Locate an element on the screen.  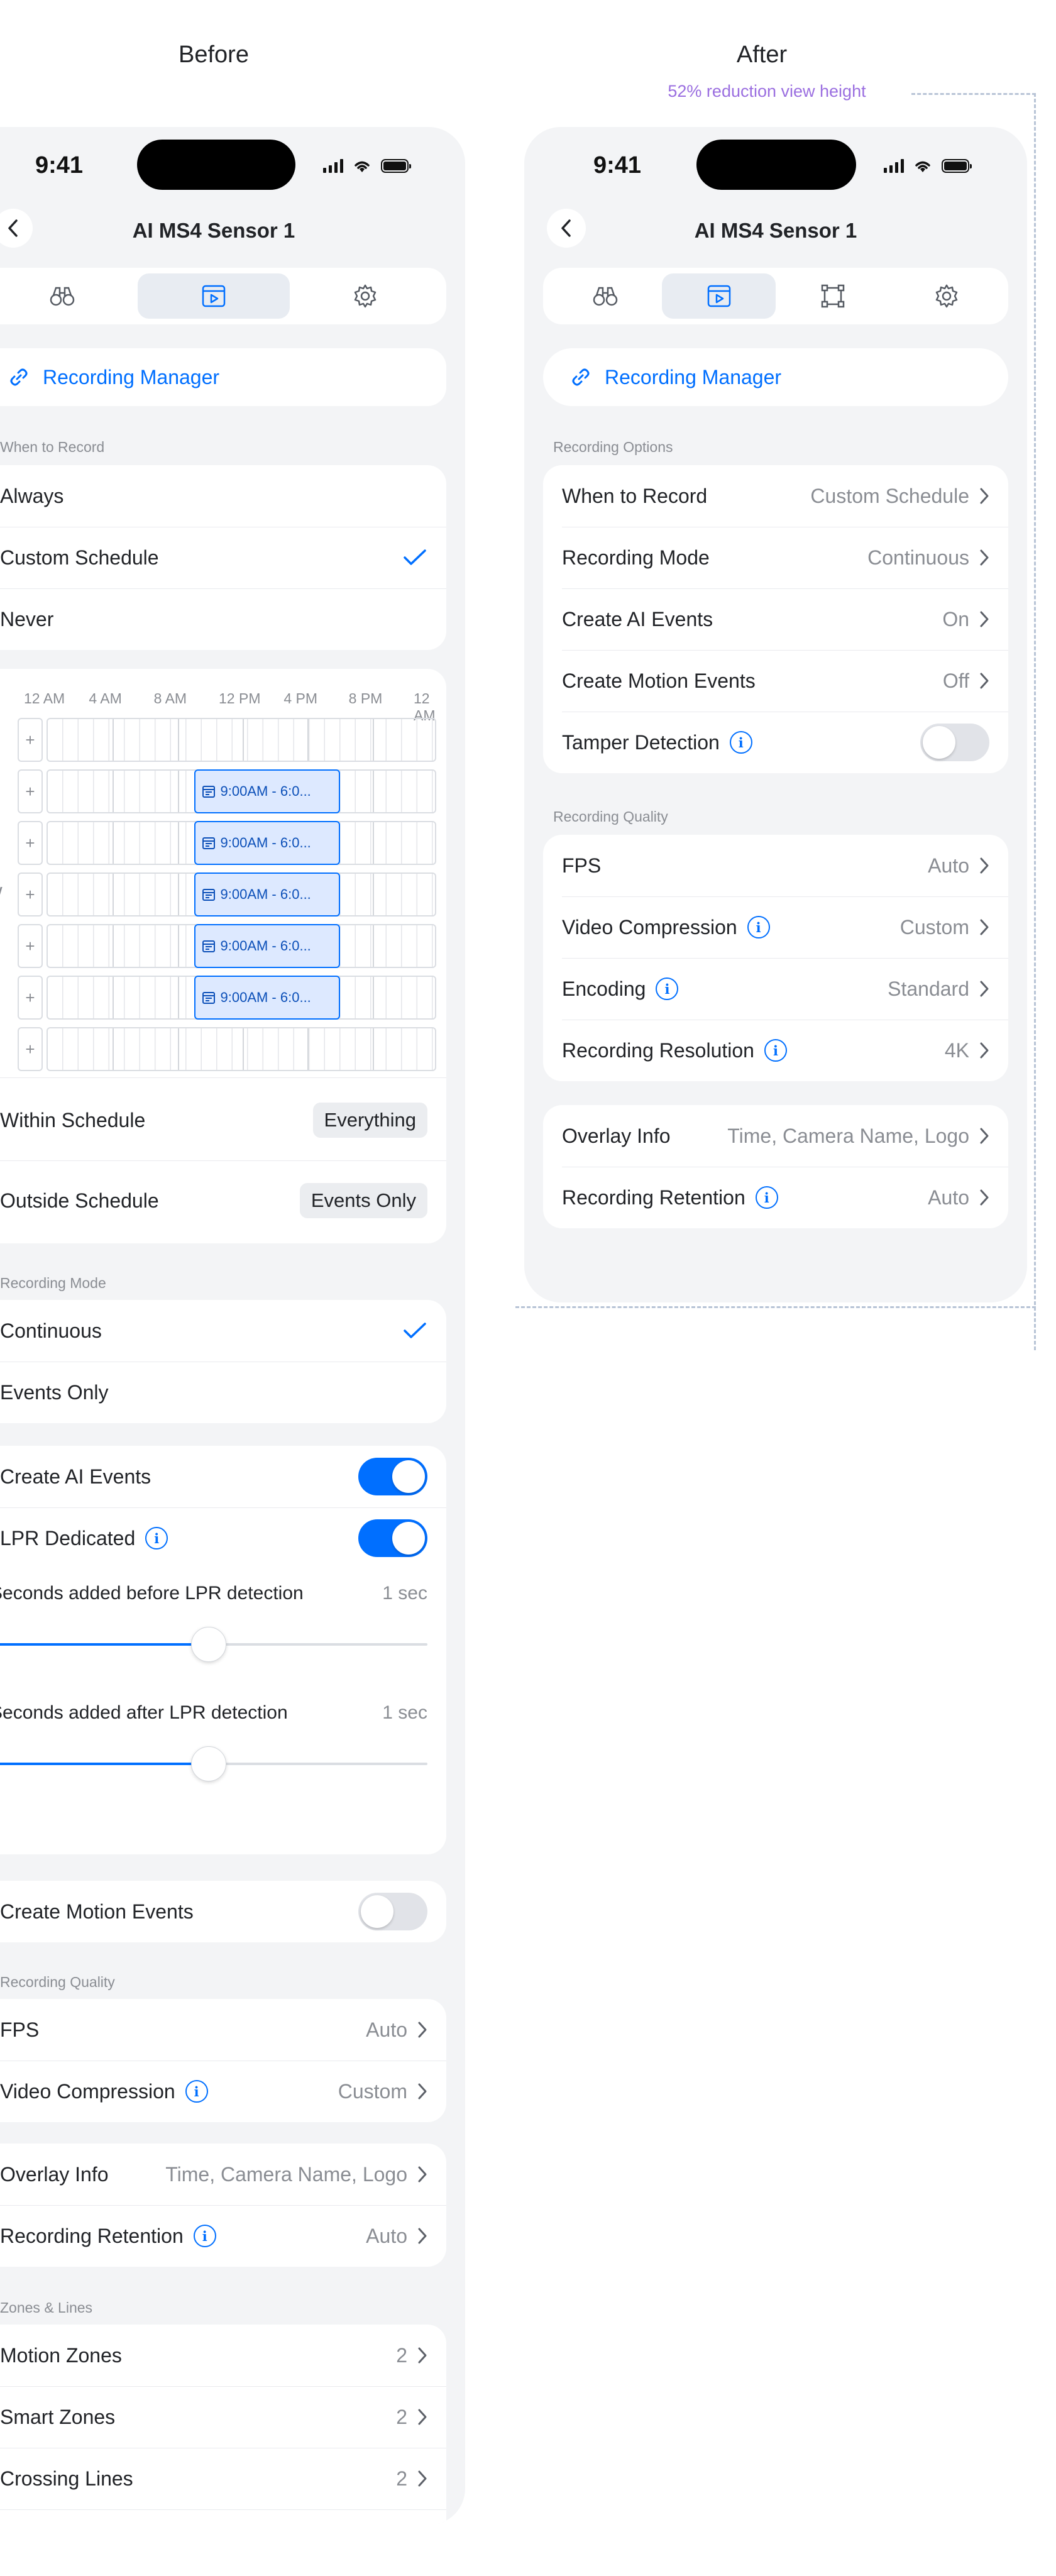
option-label: Always is located at coordinates (32, 496).